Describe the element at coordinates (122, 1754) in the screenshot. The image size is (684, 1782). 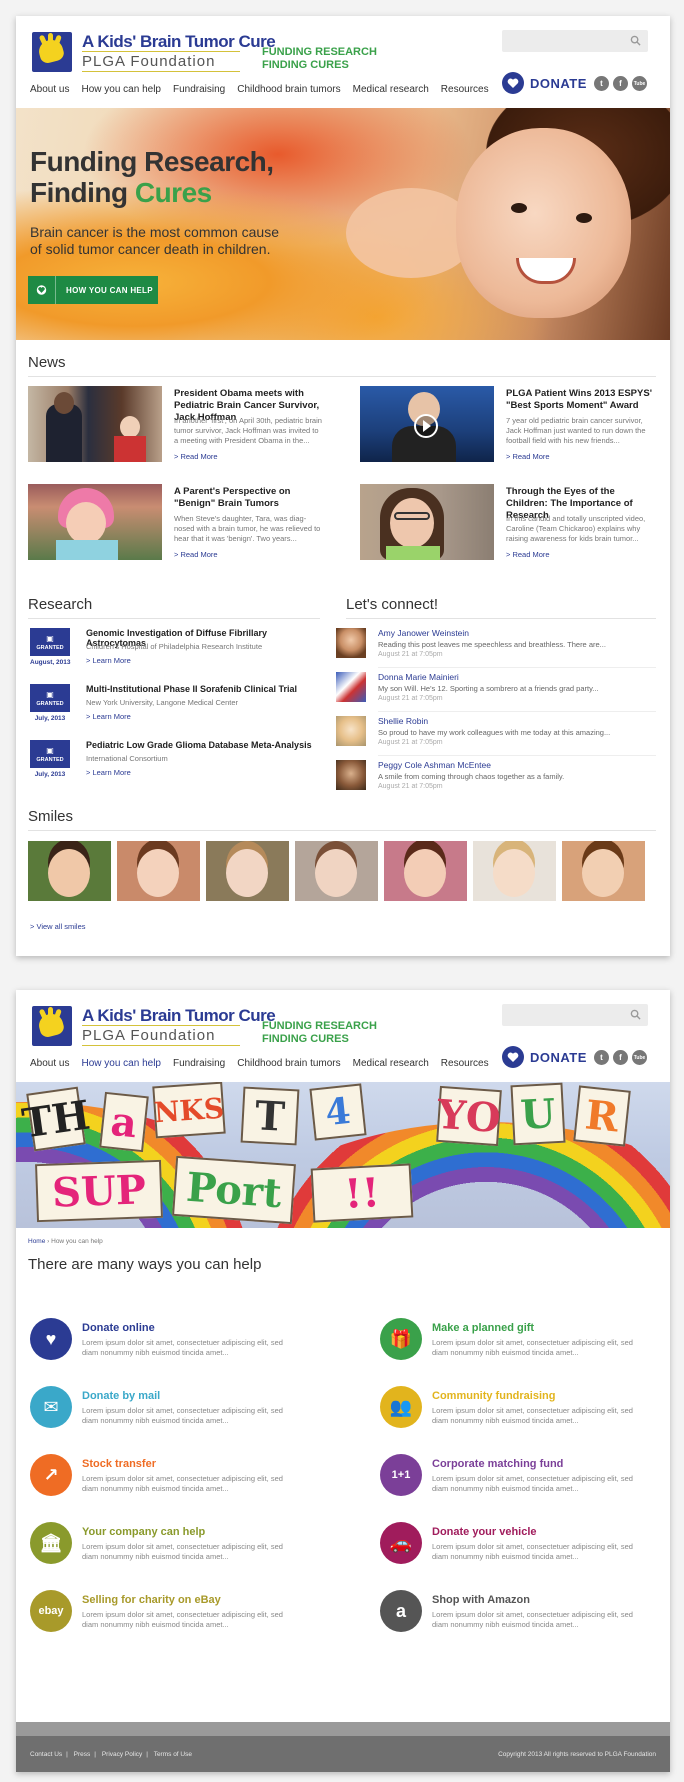
I see `footer-link-privacy: Privacy Policy` at that location.